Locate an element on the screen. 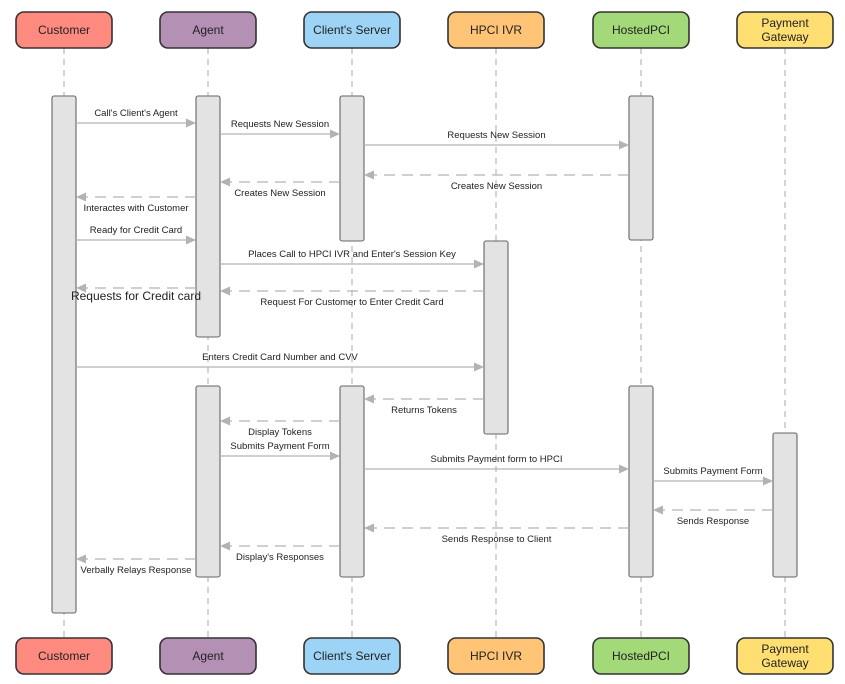 This screenshot has width=845, height=684. message-20: Verbally Relays Response is located at coordinates (136, 565).